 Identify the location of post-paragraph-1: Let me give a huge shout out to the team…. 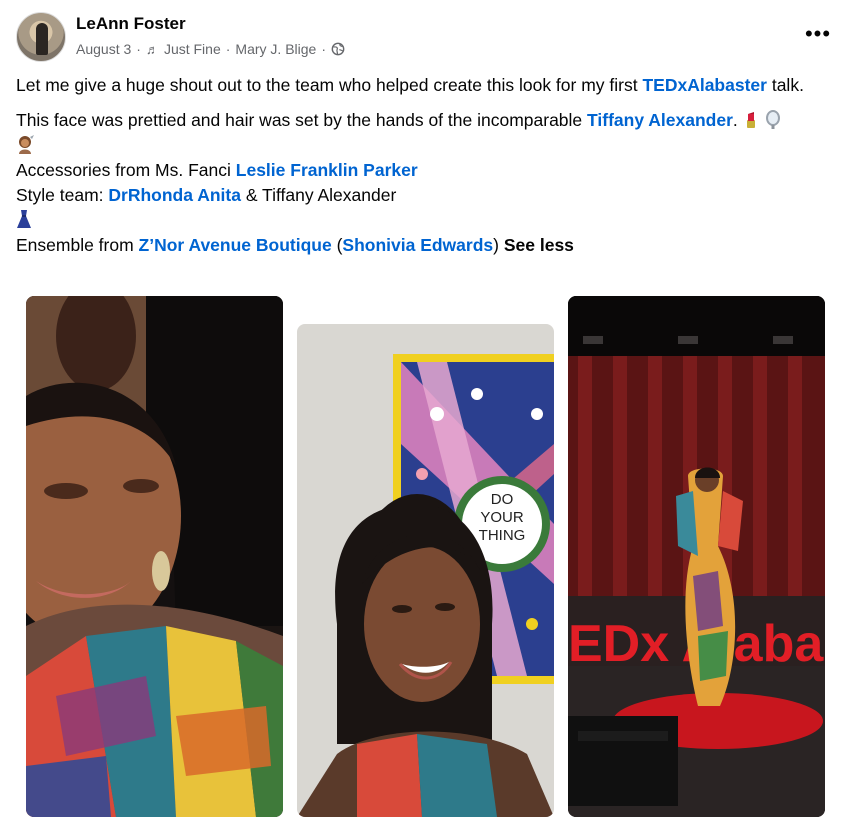
(426, 85).